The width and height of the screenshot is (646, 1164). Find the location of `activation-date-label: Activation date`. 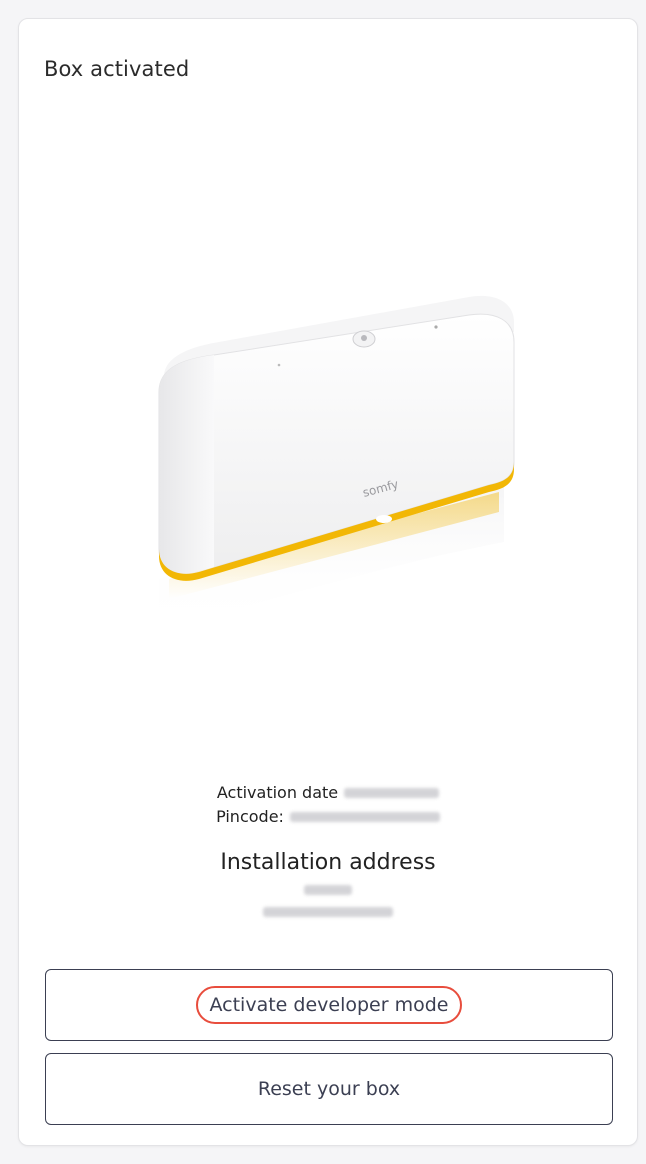

activation-date-label: Activation date is located at coordinates (277, 792).